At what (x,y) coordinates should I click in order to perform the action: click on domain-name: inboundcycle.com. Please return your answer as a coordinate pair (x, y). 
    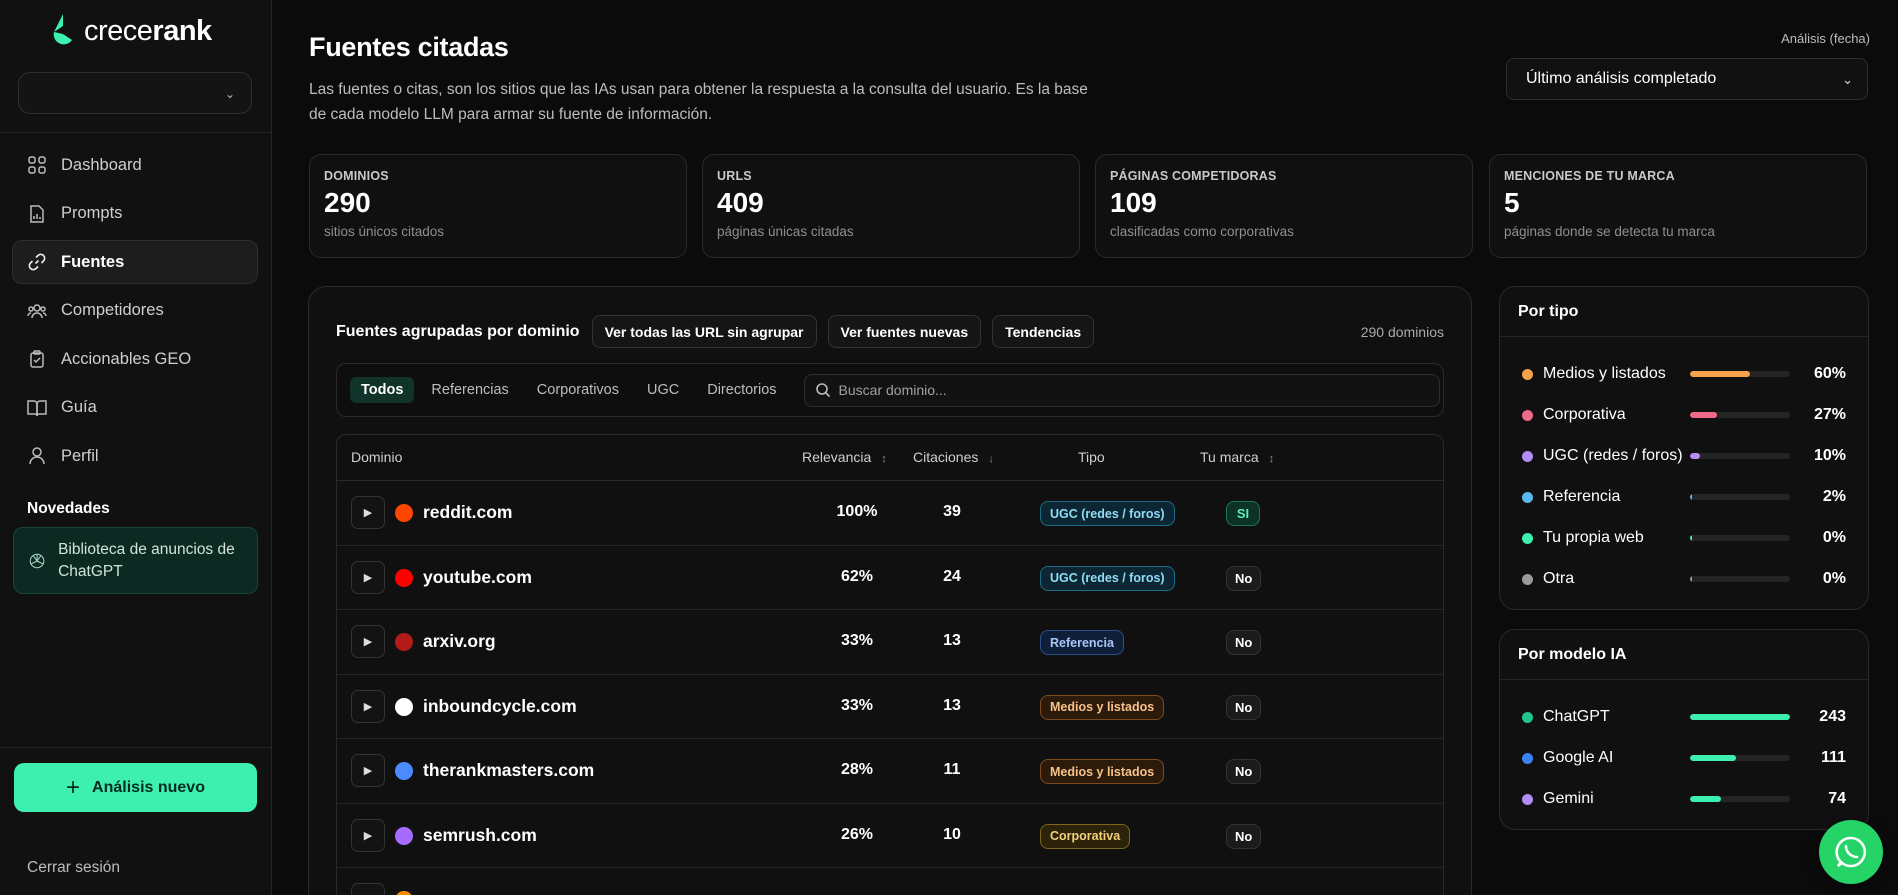
    Looking at the image, I should click on (500, 706).